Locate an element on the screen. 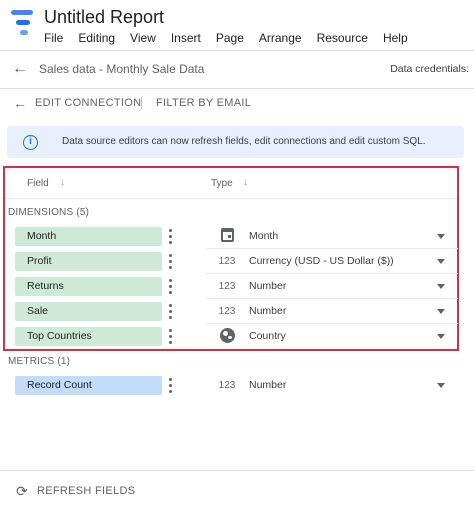 The height and width of the screenshot is (511, 474). action-row: ← EDIT CONNECTION FILTER BY EMAIL is located at coordinates (237, 104).